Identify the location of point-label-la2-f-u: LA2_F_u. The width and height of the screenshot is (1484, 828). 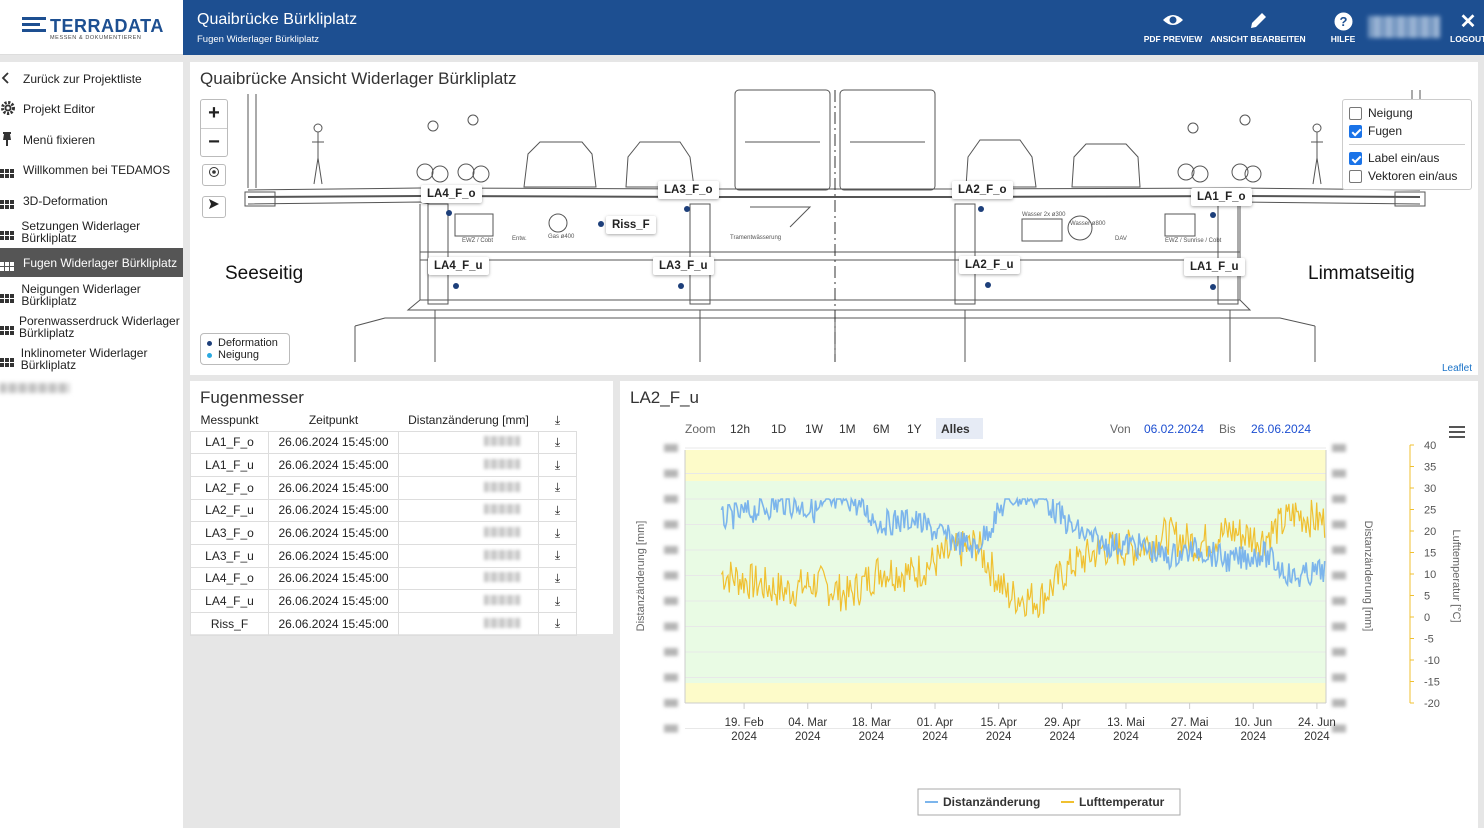
(989, 265).